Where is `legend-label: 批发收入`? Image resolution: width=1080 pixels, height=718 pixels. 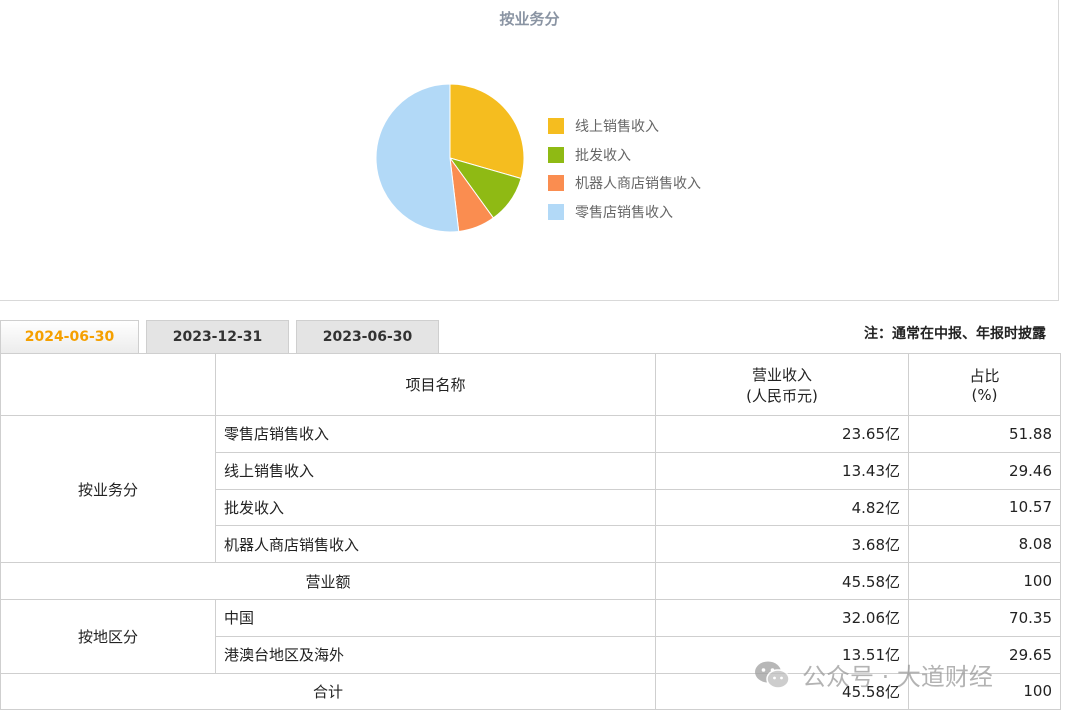
legend-label: 批发收入 is located at coordinates (603, 155).